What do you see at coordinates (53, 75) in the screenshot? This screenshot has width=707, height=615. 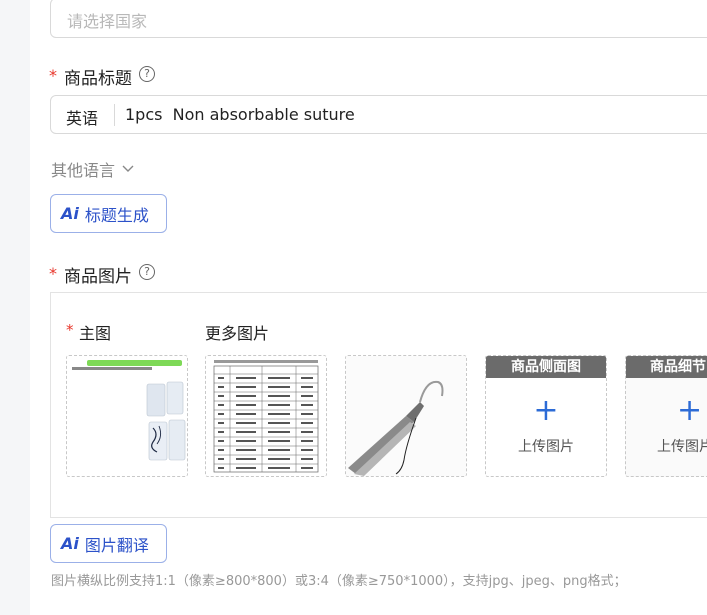 I see `title-required-mark: *` at bounding box center [53, 75].